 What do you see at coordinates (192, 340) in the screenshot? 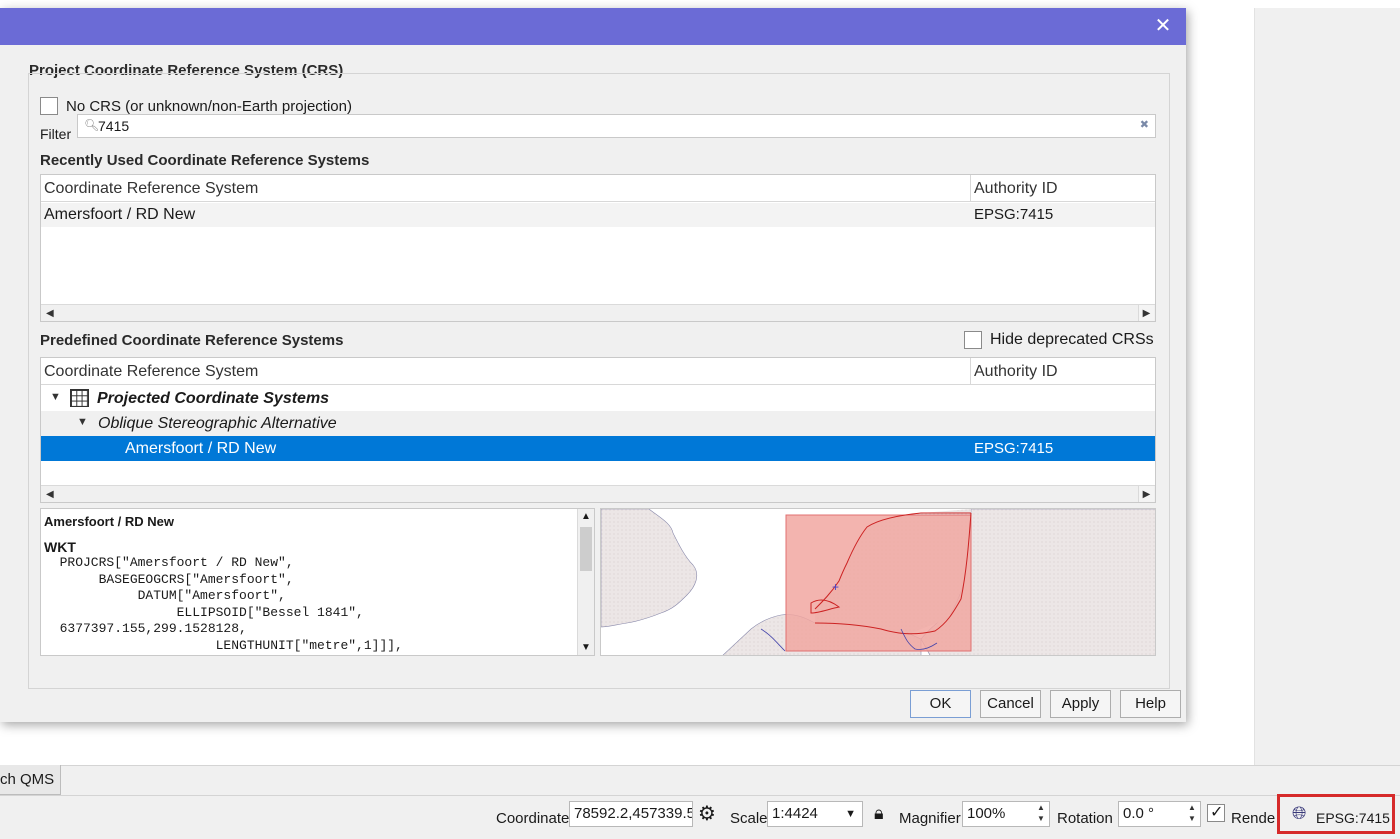
I see `predefined-crs-title: Predefined Coordinate Reference Systems` at bounding box center [192, 340].